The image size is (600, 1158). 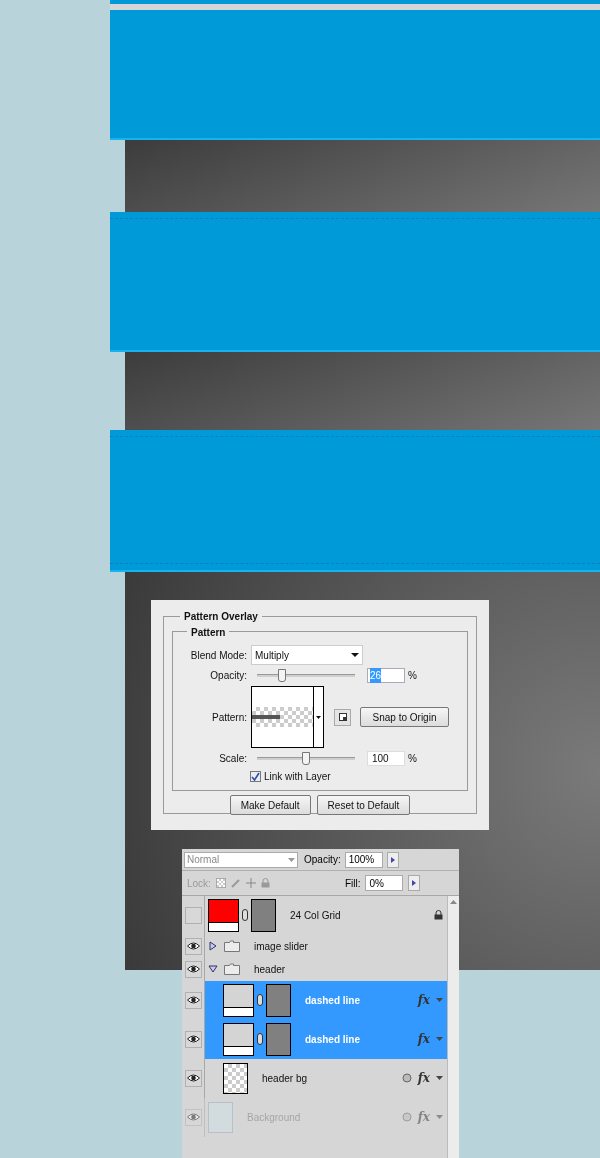 What do you see at coordinates (316, 915) in the screenshot?
I see `layer-name: 24 Col Grid` at bounding box center [316, 915].